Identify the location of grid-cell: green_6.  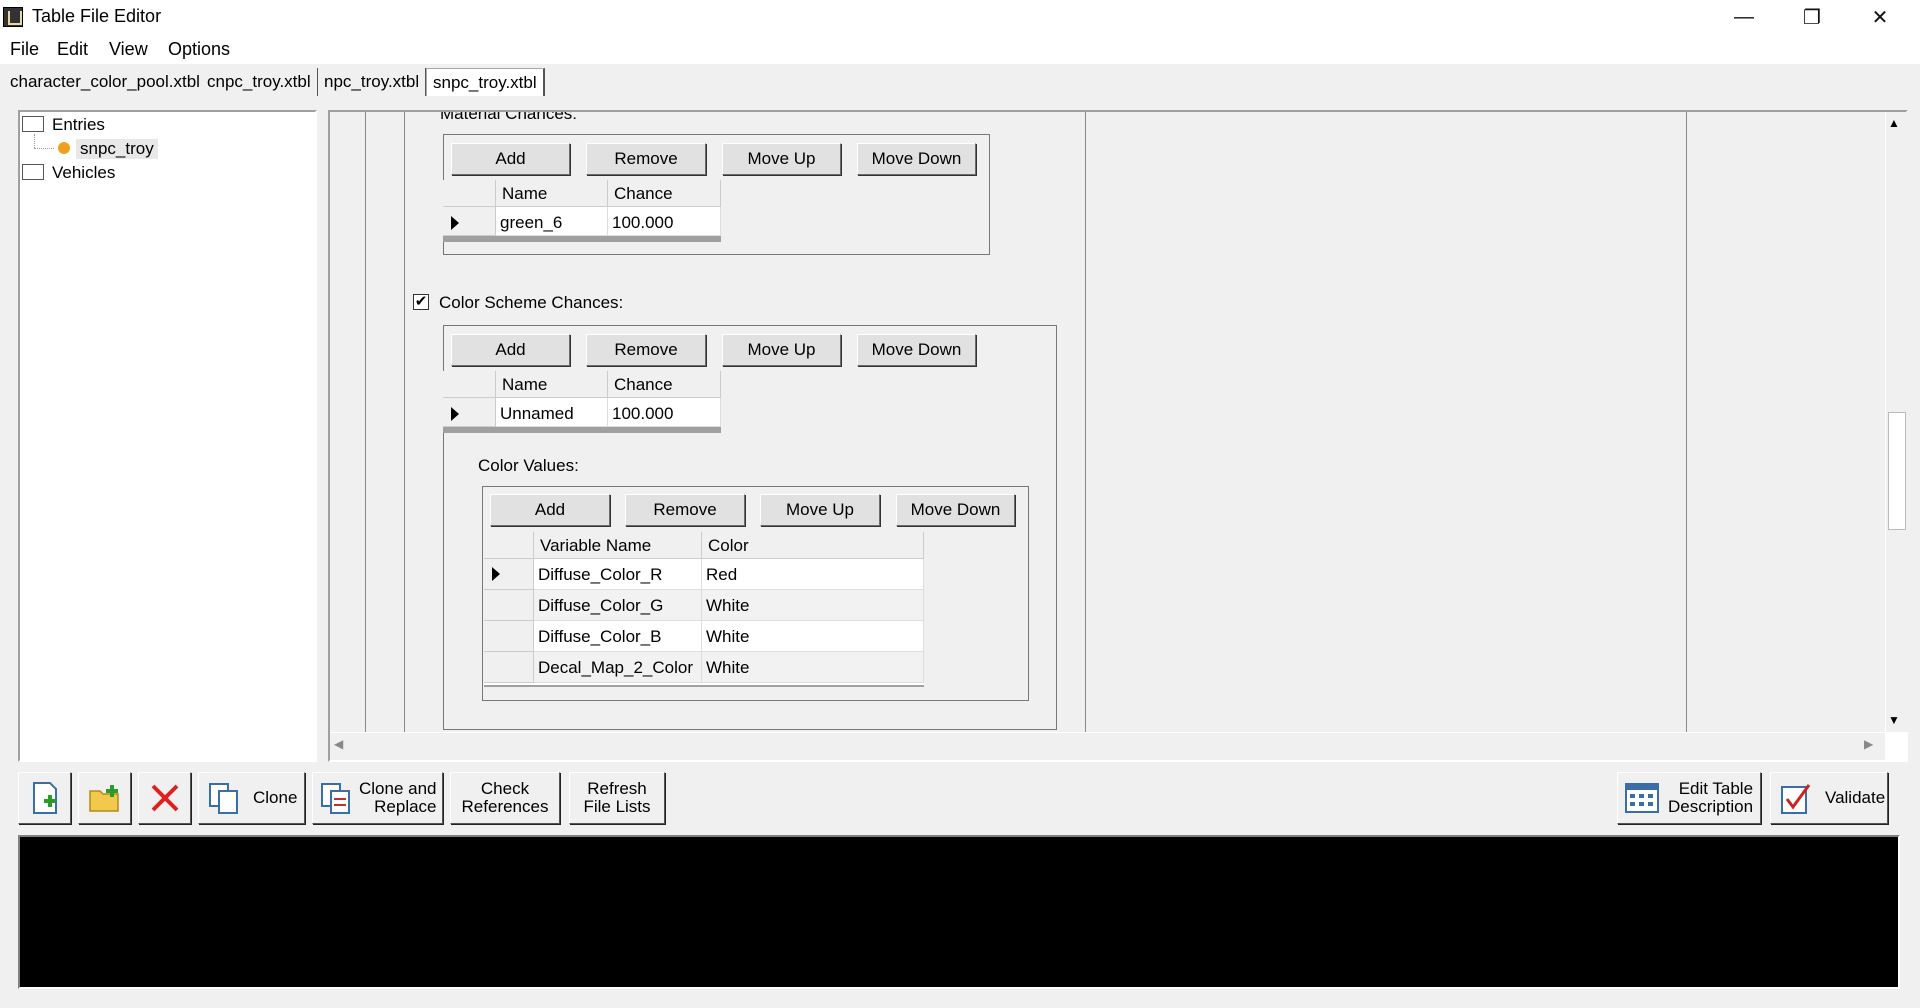
(552, 221).